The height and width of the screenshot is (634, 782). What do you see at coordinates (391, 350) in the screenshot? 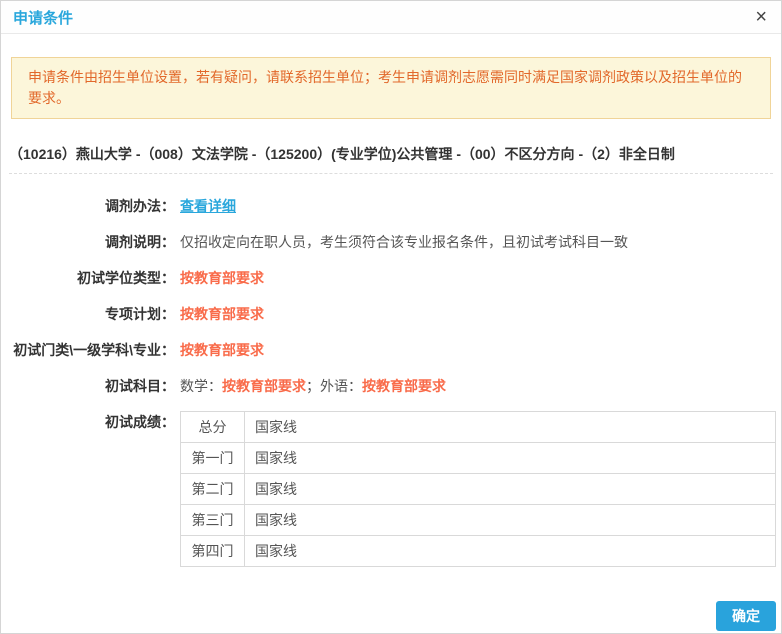
I see `row-discipline: 初试门类\一级学科\专业： 按教育部要求` at bounding box center [391, 350].